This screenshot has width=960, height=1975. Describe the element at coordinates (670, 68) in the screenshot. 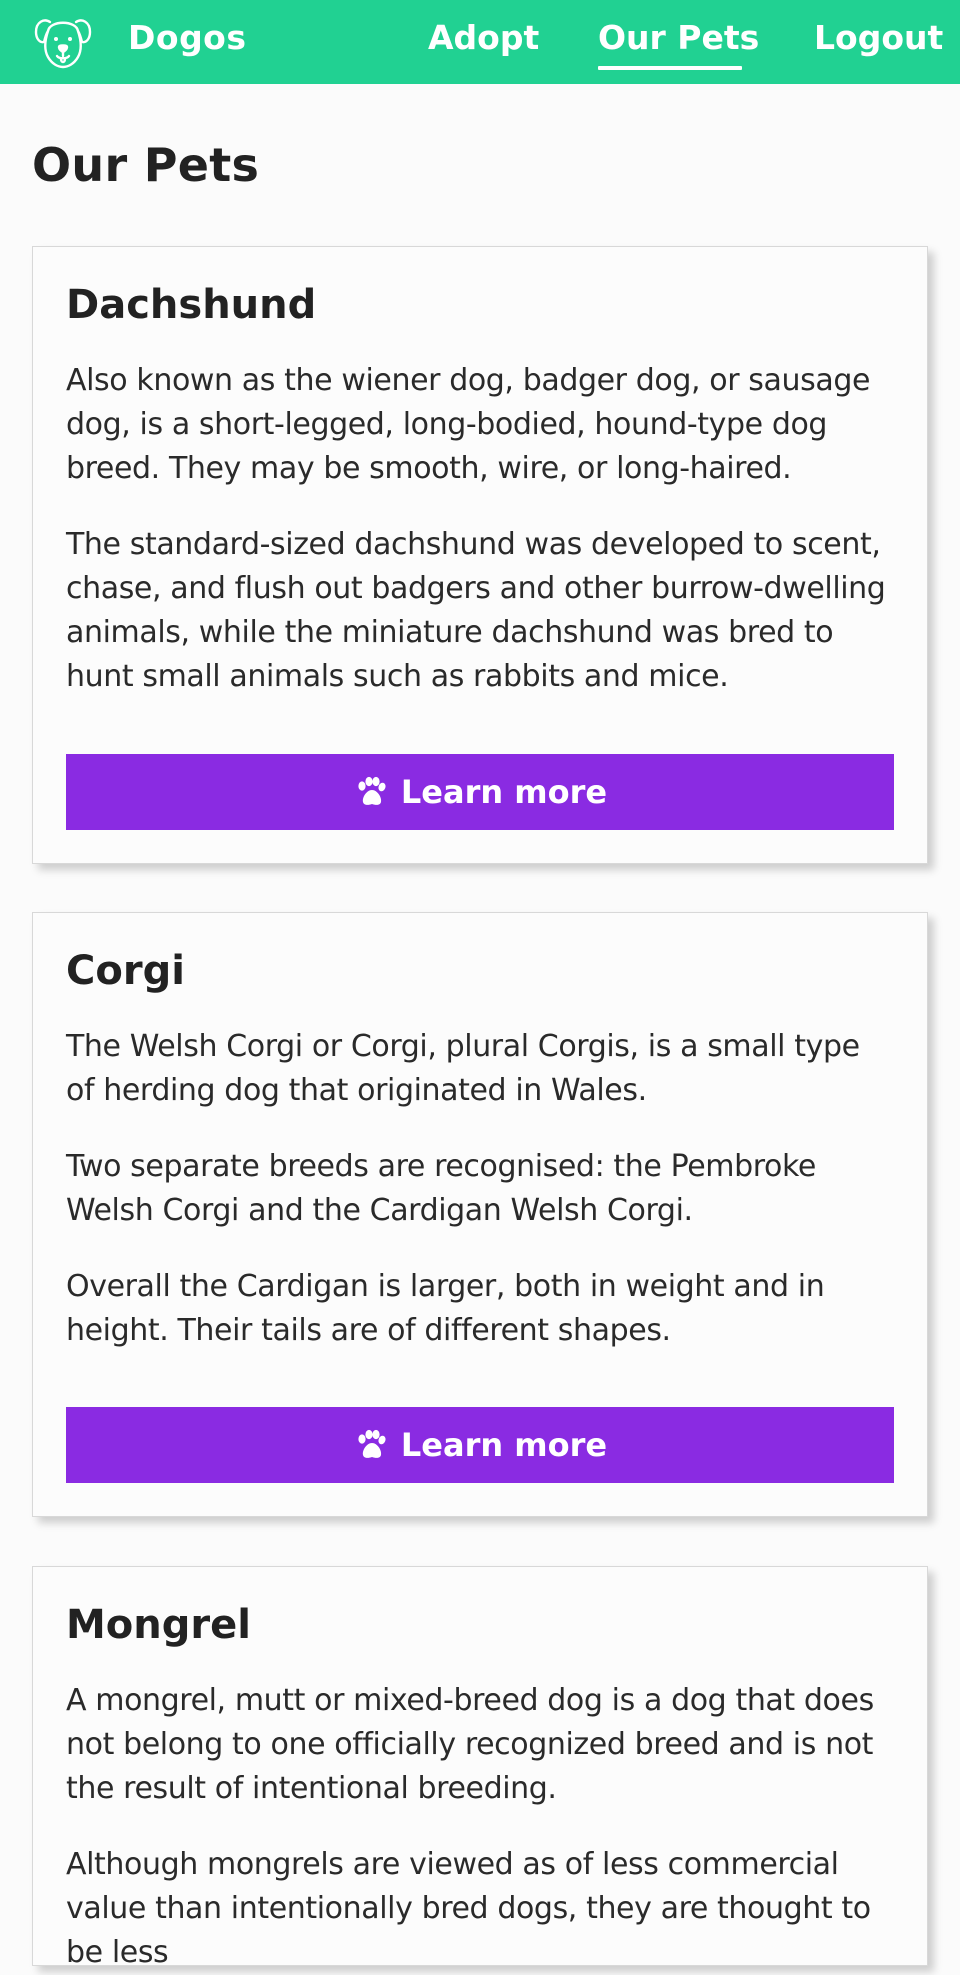

I see `active-nav-indicator` at that location.